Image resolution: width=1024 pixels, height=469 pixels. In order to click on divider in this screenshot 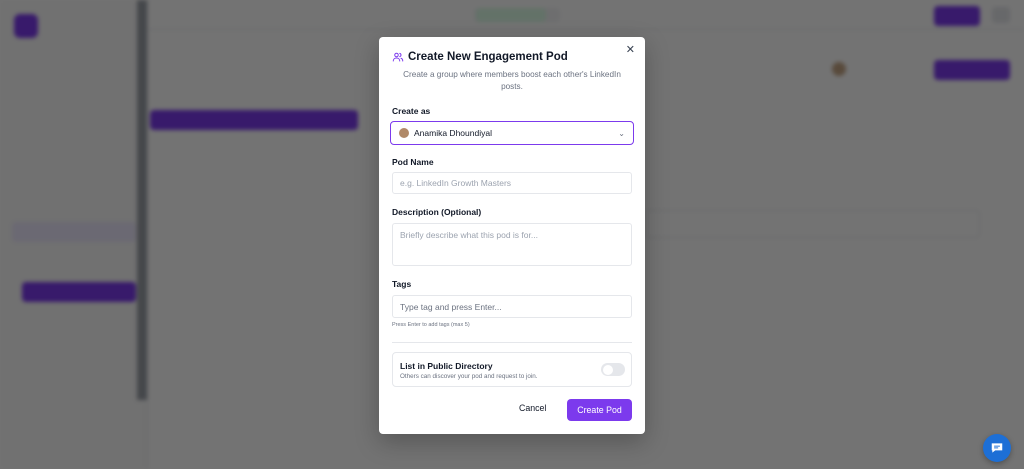, I will do `click(512, 342)`.